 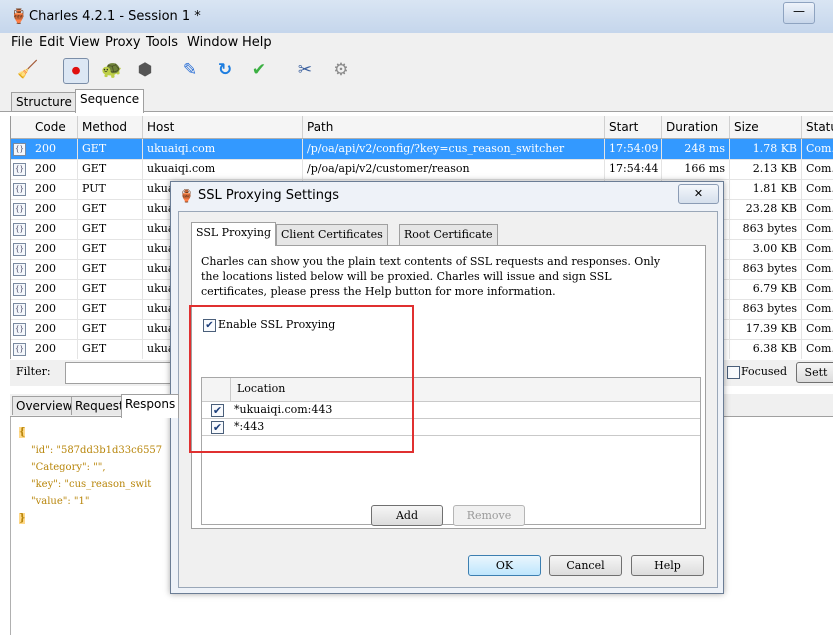 I want to click on settings-gear-icon: ⚙, so click(x=341, y=70).